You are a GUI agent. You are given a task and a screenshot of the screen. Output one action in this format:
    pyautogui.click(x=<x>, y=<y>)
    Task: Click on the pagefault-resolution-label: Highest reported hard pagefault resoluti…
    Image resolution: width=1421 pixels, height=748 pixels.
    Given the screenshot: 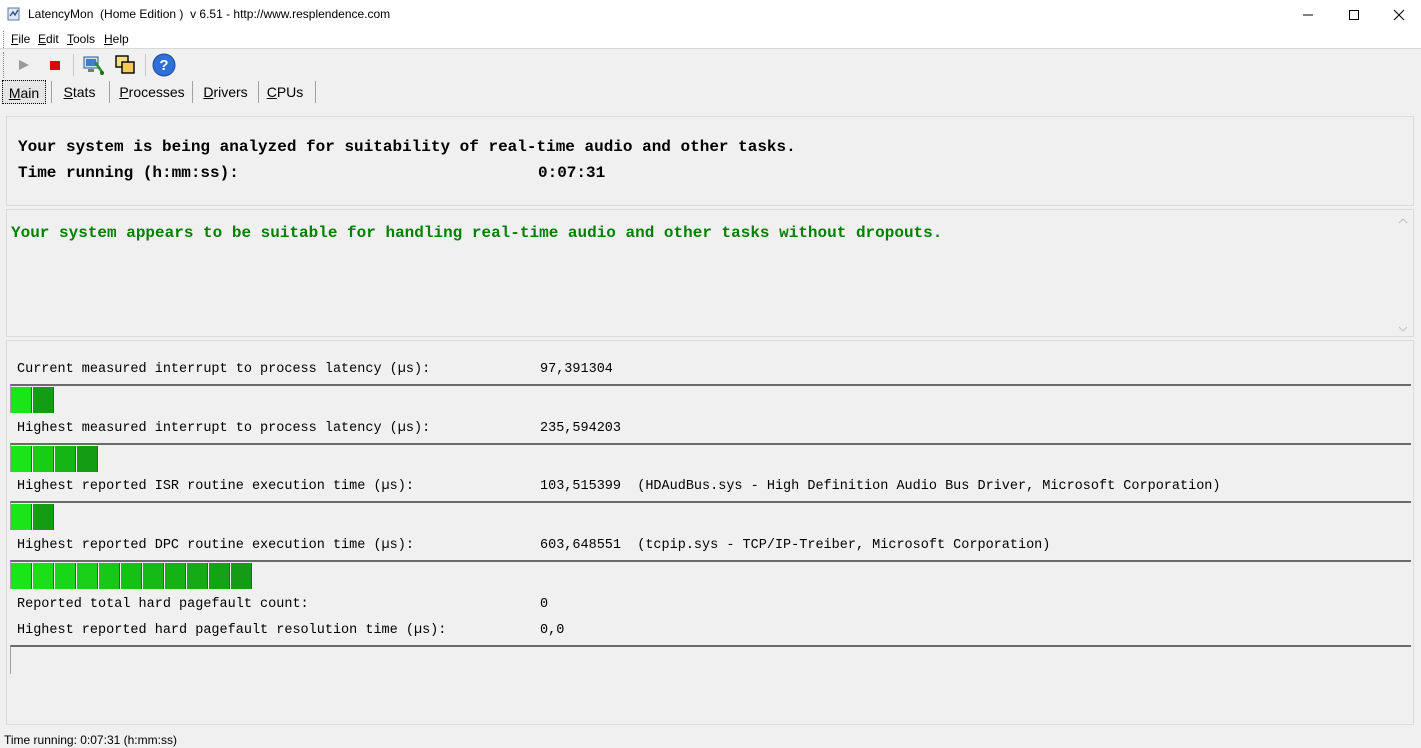 What is the action you would take?
    pyautogui.click(x=232, y=630)
    